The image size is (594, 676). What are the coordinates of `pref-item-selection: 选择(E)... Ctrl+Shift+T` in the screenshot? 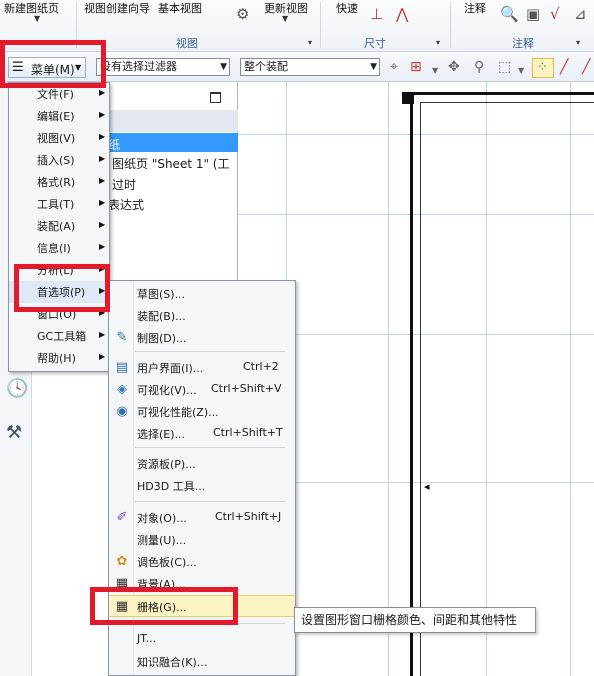 It's located at (202, 434).